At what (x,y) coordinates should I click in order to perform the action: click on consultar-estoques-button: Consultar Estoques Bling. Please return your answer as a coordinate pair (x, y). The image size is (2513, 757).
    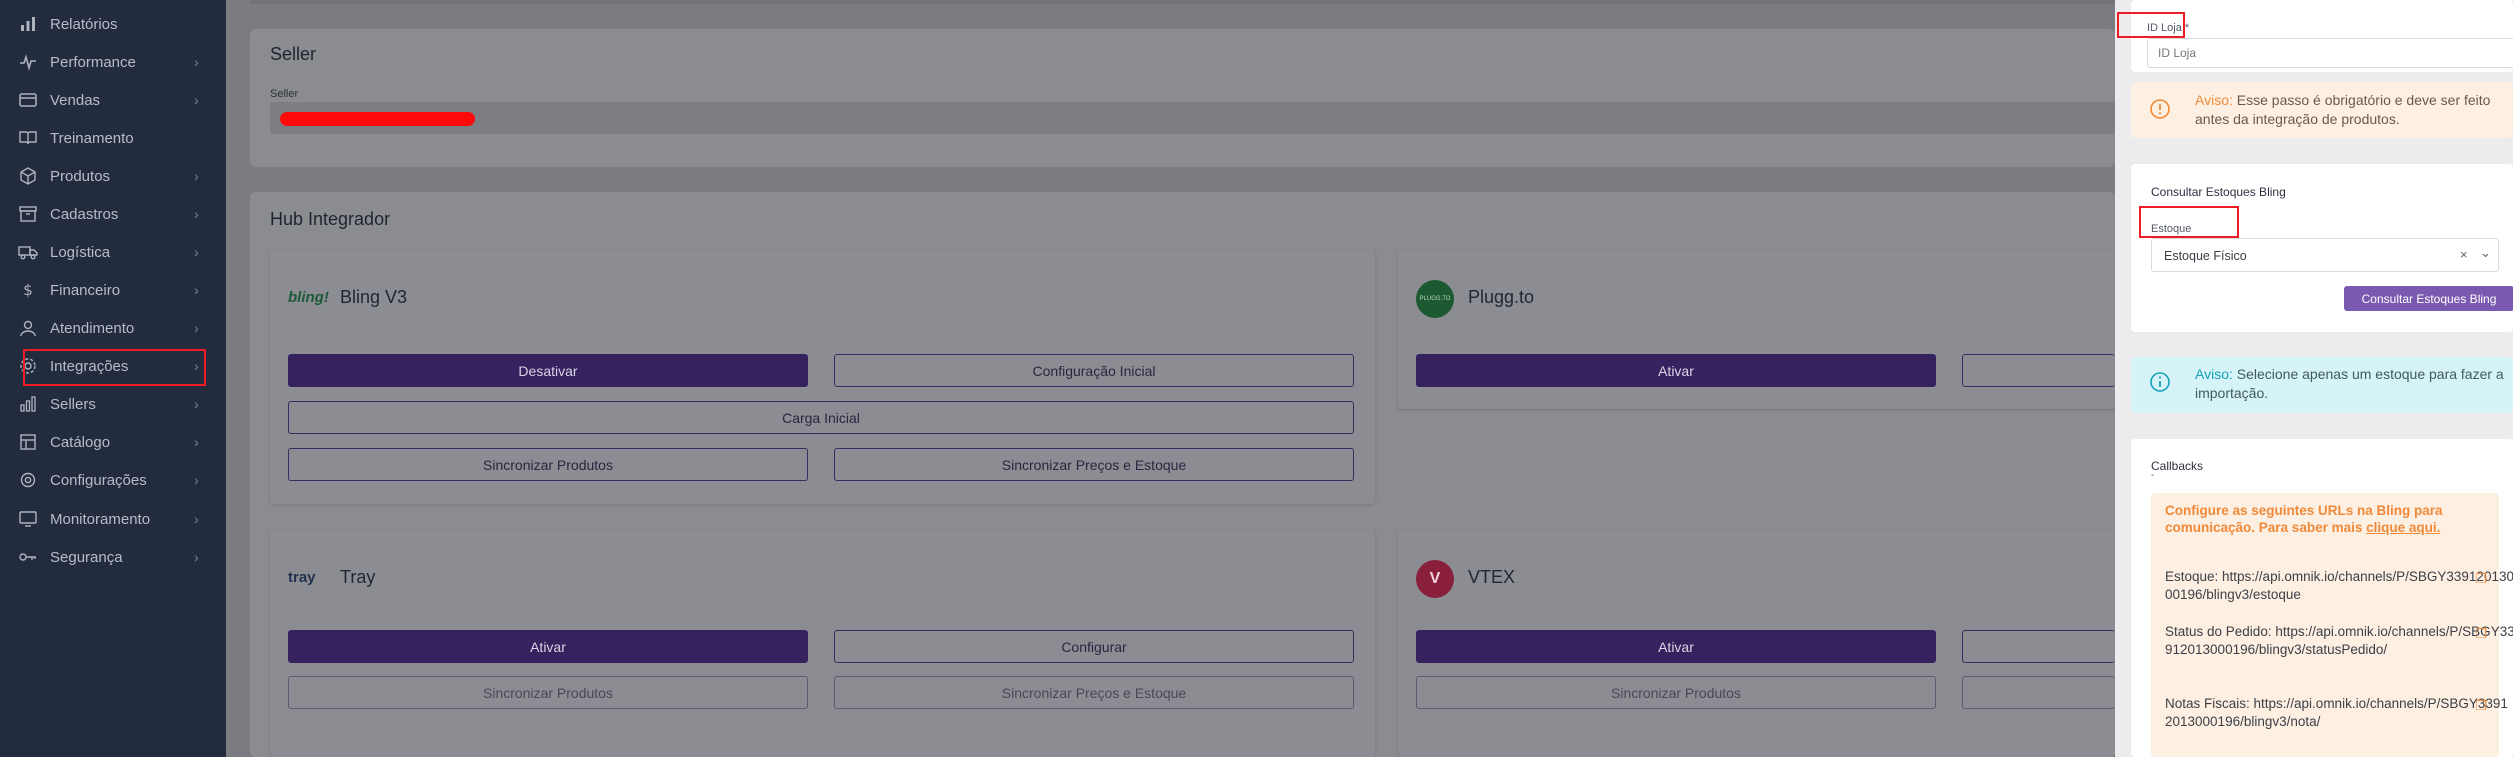
    Looking at the image, I should click on (2428, 298).